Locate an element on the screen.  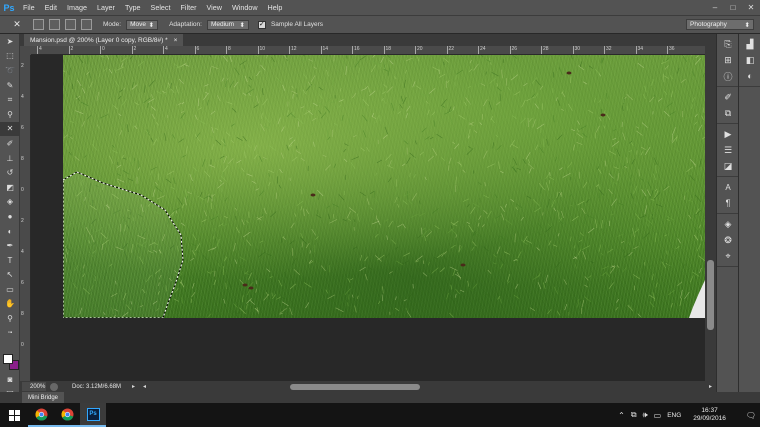
subtract-from-selection-icon is located at coordinates (70, 24).